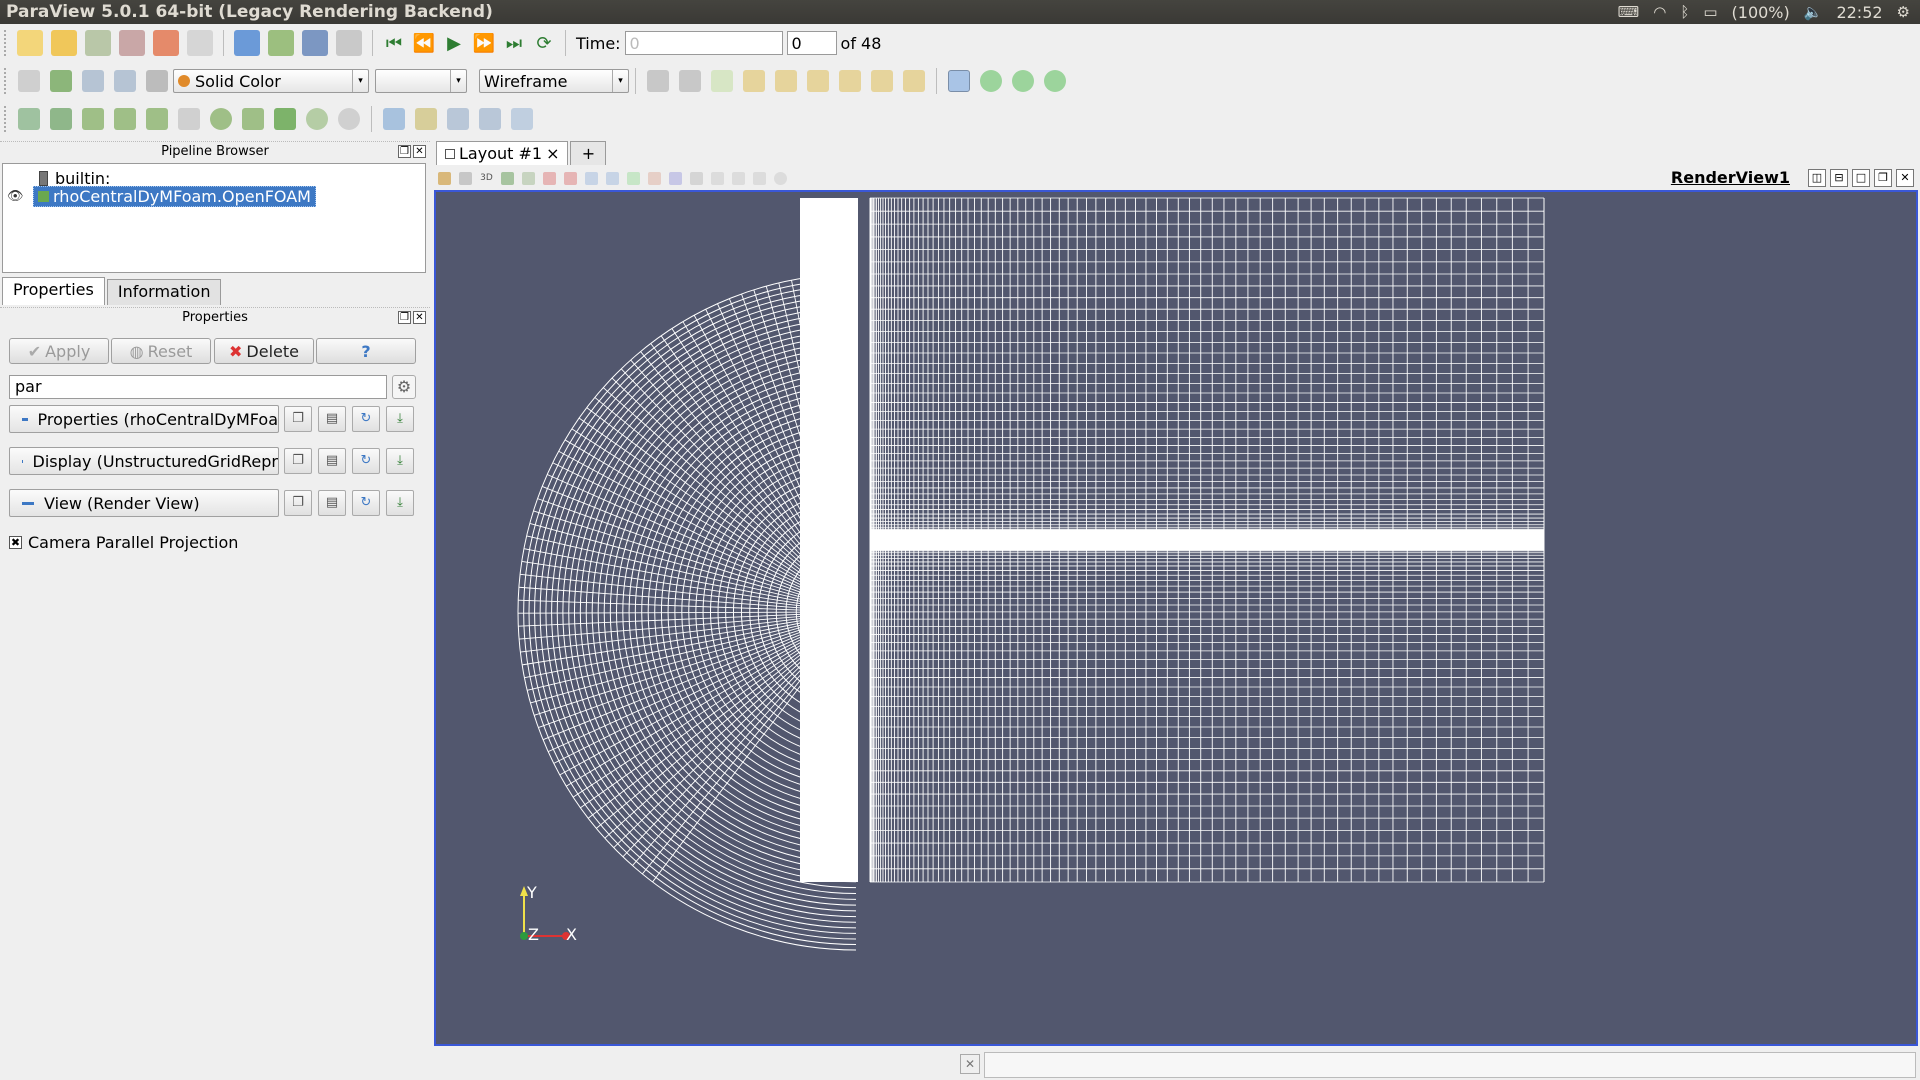 Image resolution: width=1920 pixels, height=1080 pixels. I want to click on warp-vector-icon, so click(285, 119).